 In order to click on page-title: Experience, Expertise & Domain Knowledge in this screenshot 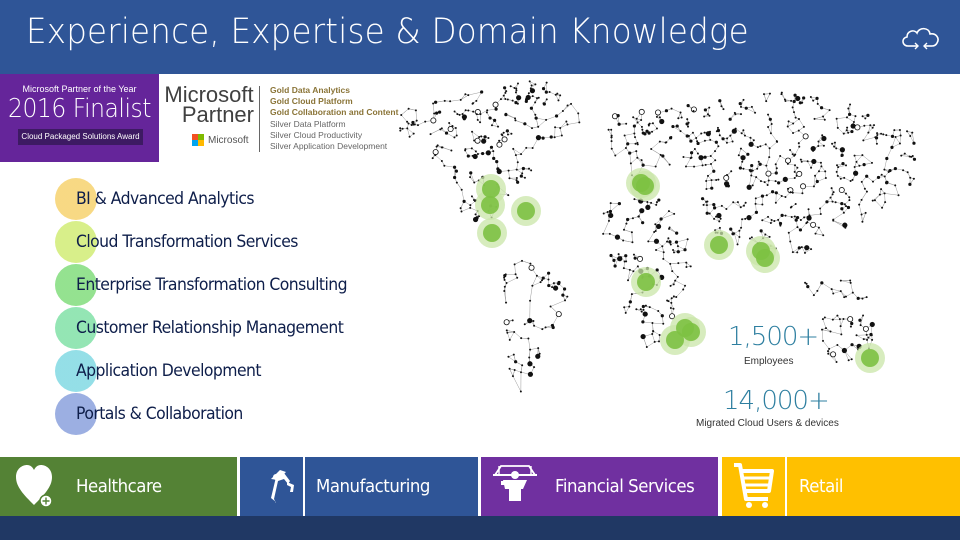, I will do `click(387, 32)`.